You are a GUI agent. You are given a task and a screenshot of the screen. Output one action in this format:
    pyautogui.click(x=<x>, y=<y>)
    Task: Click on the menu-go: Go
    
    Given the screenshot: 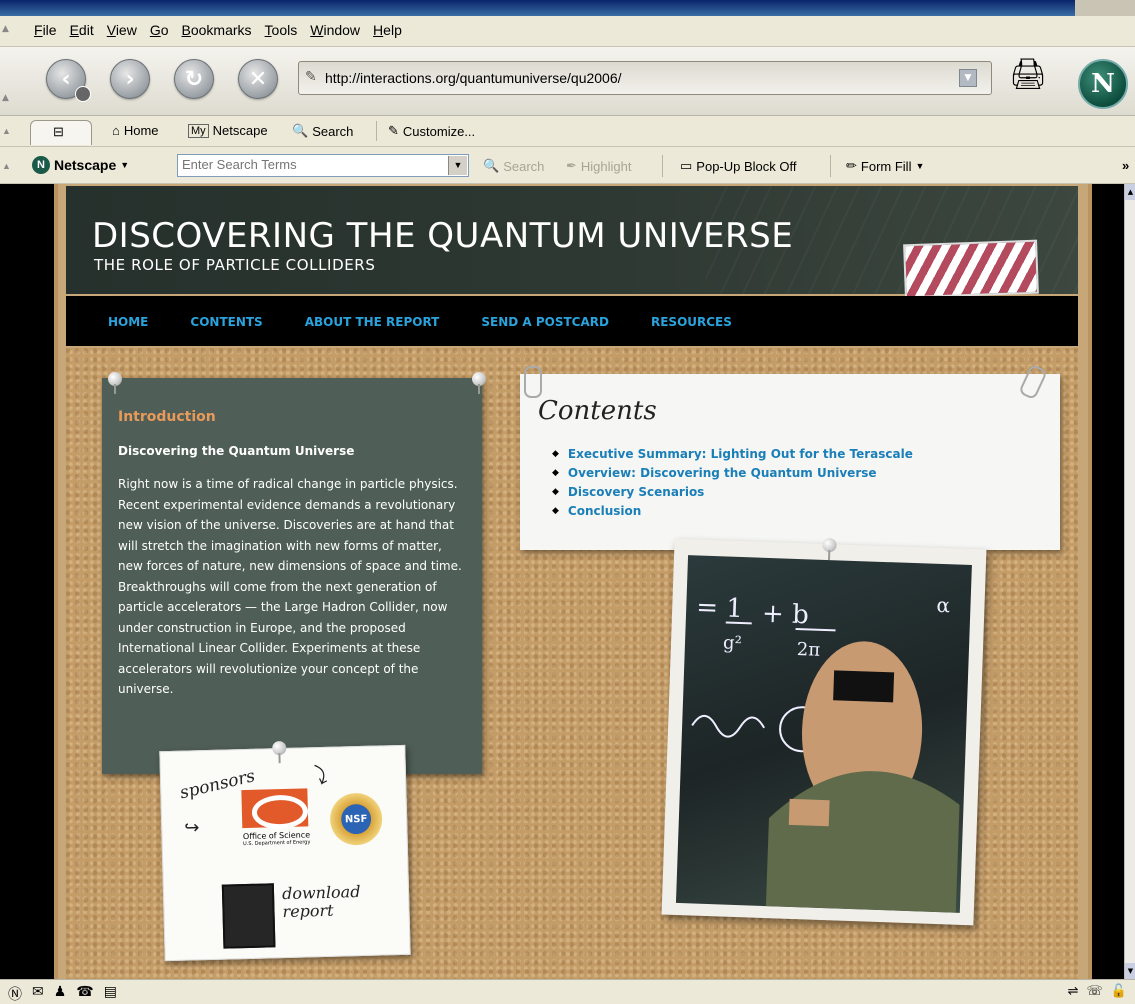 What is the action you would take?
    pyautogui.click(x=159, y=30)
    